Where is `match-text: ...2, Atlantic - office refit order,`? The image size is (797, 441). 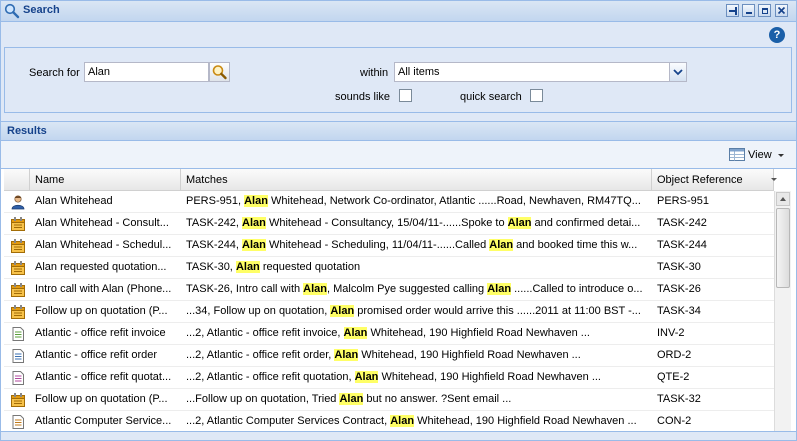 match-text: ...2, Atlantic - office refit order, is located at coordinates (260, 355).